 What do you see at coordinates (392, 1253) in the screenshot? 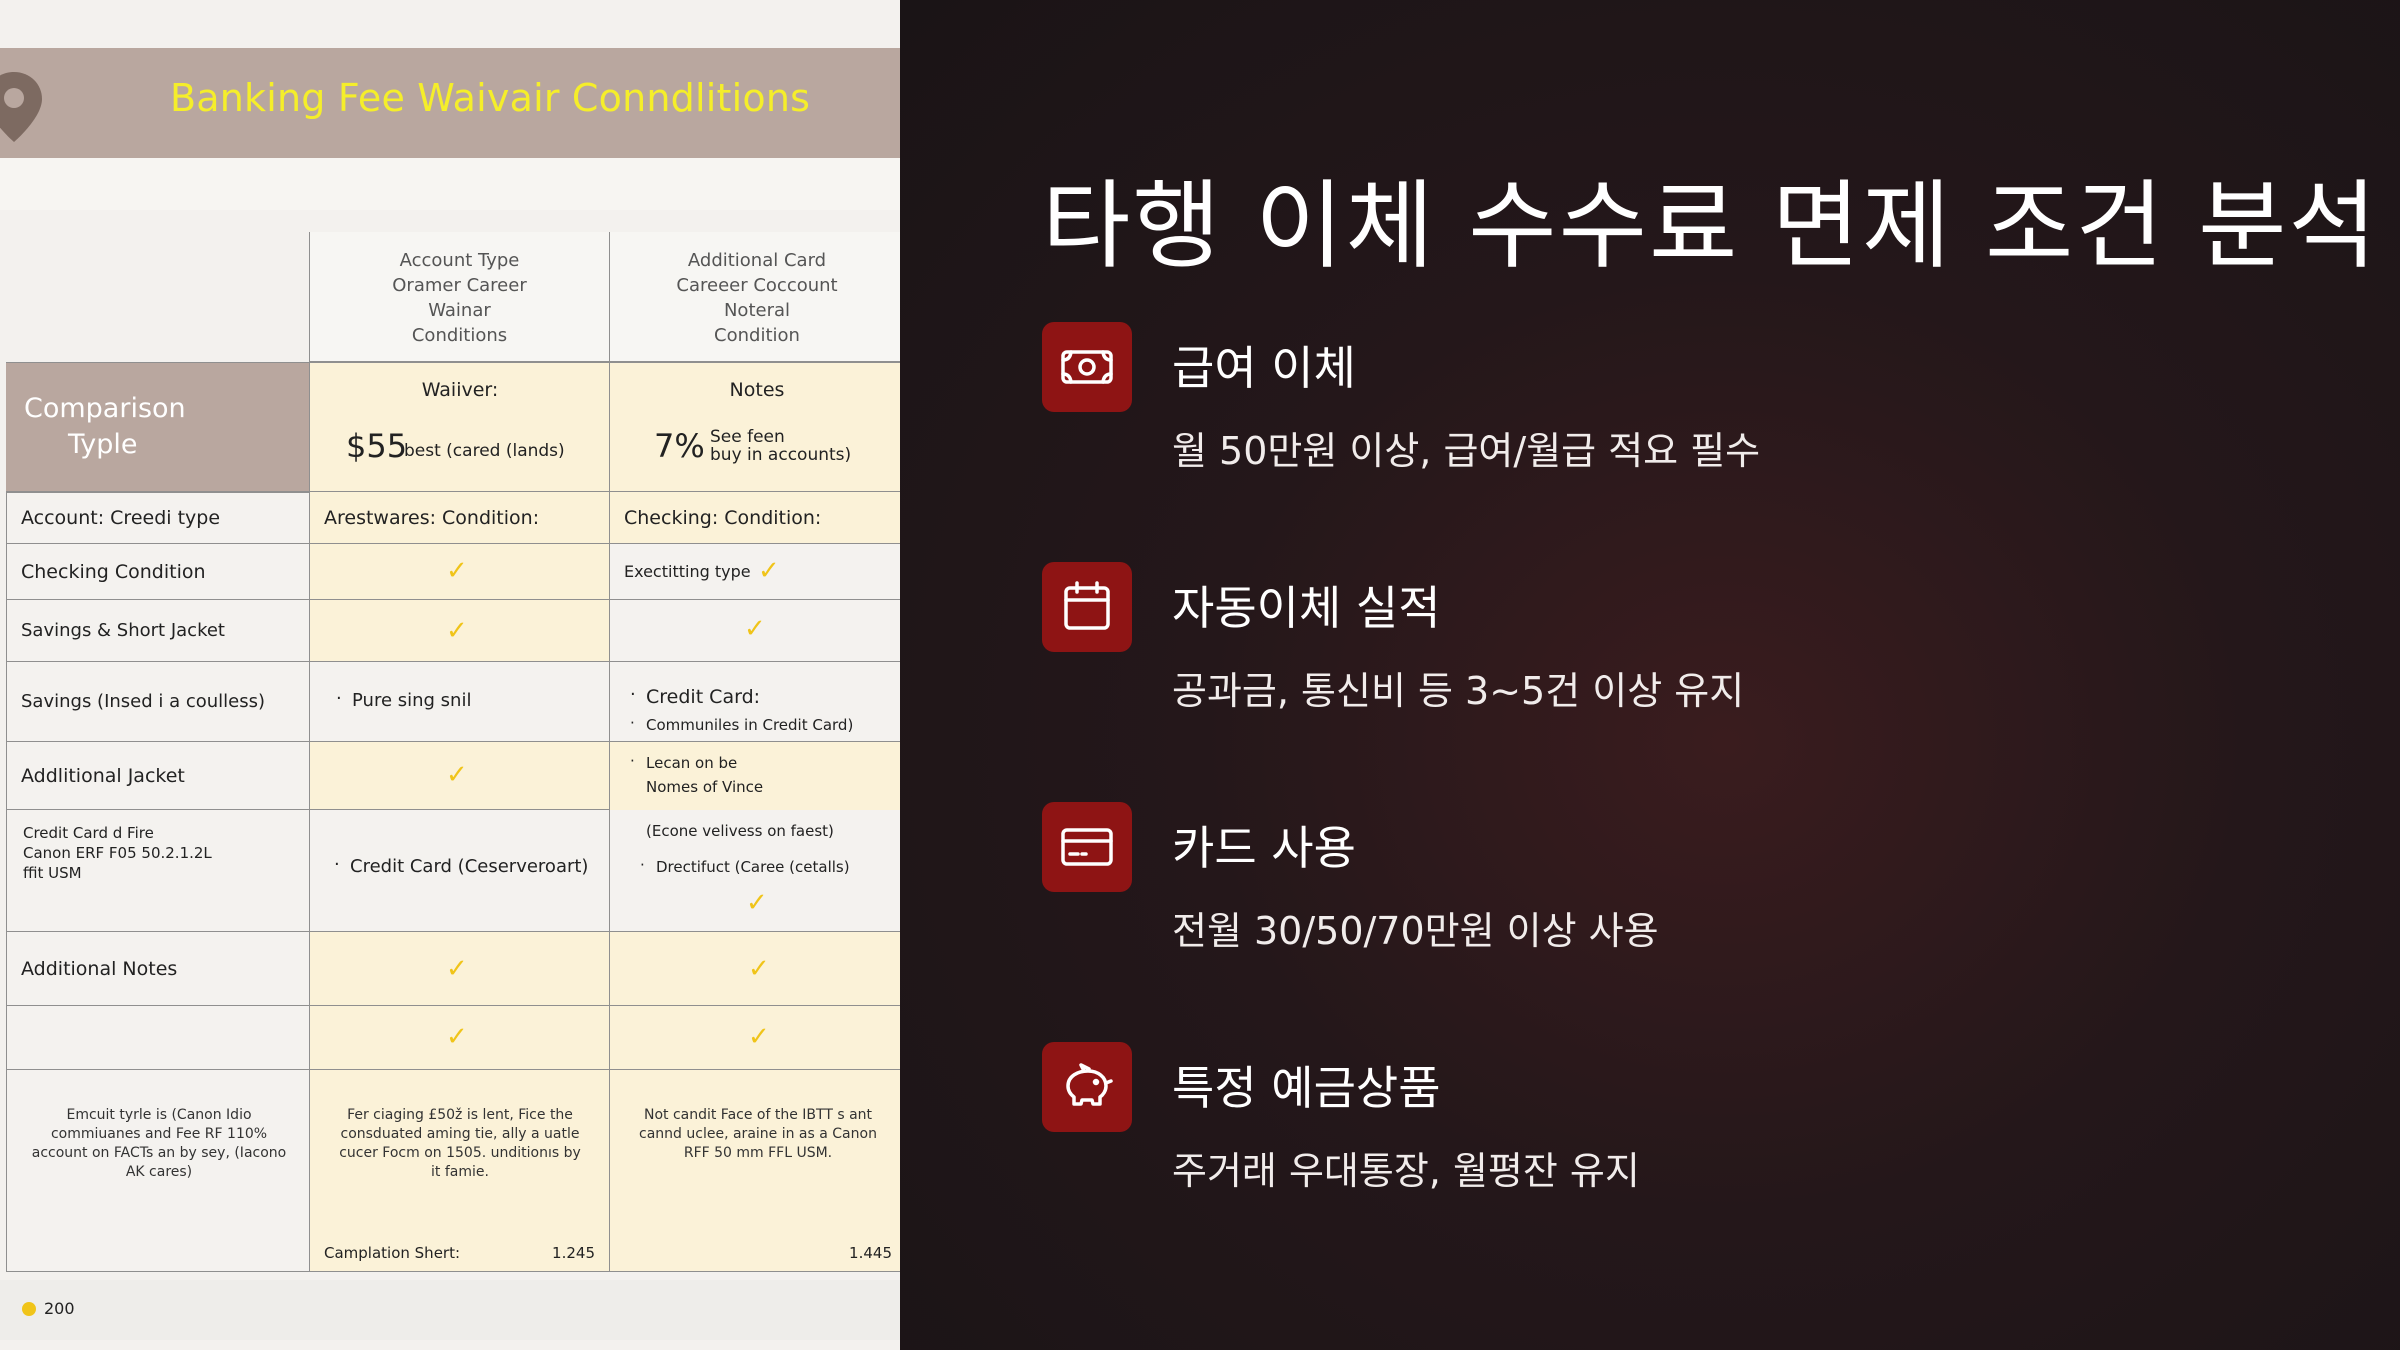
I see `completion-label: Camplation Shert:` at bounding box center [392, 1253].